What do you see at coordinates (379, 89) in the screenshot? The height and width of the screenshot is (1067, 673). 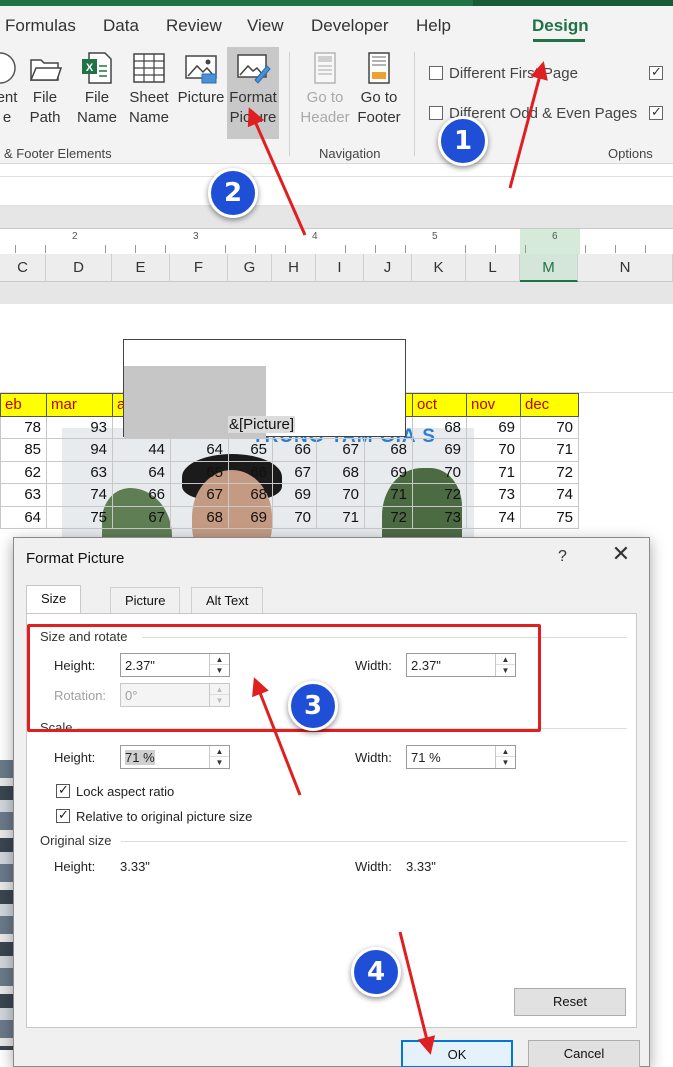 I see `goto-footer-button: Go to Footer` at bounding box center [379, 89].